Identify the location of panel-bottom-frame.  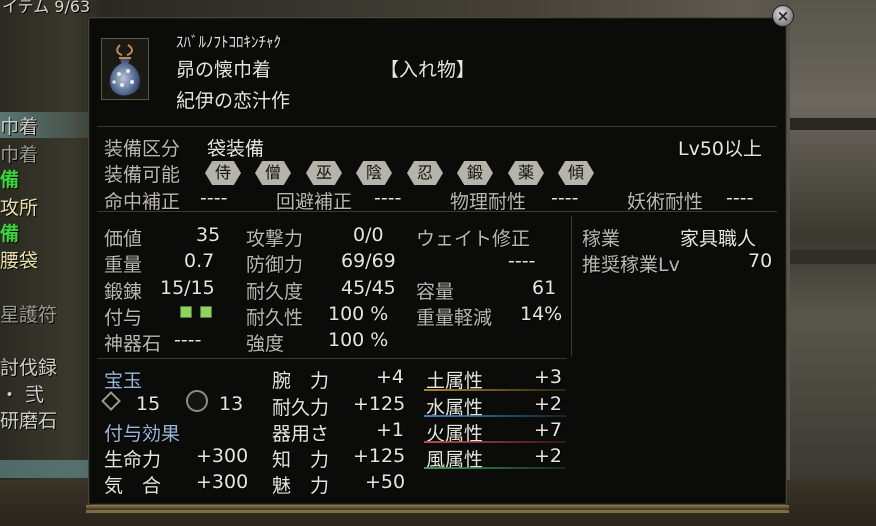
(437, 511).